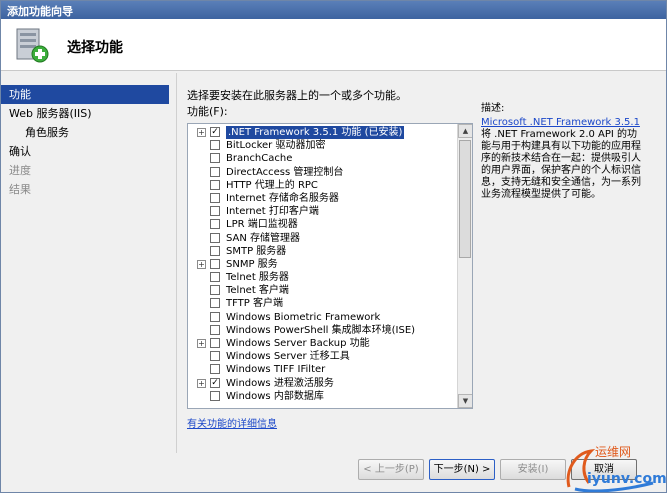 This screenshot has width=667, height=493. What do you see at coordinates (276, 370) in the screenshot?
I see `feature-label: Windows TIFF IFilter` at bounding box center [276, 370].